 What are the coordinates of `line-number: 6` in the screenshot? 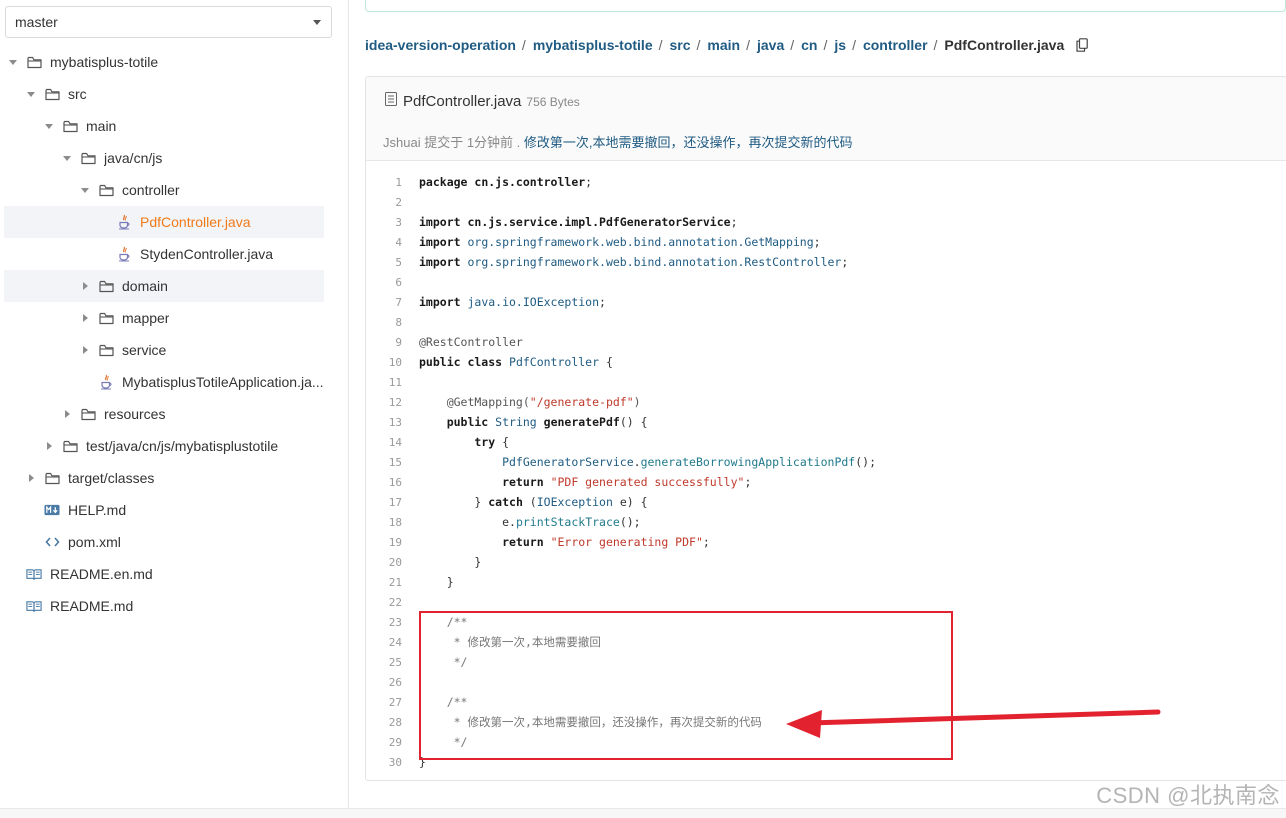 It's located at (384, 282).